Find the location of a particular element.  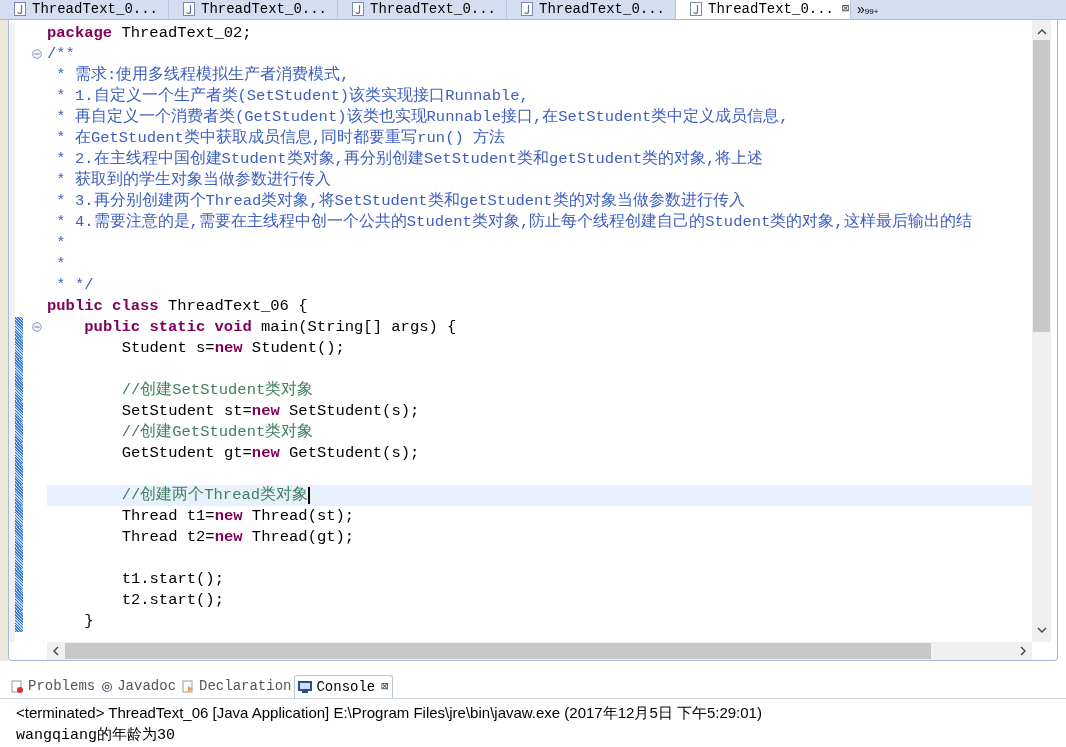

code-line: //创建两个Thread类对象 is located at coordinates (215, 495).